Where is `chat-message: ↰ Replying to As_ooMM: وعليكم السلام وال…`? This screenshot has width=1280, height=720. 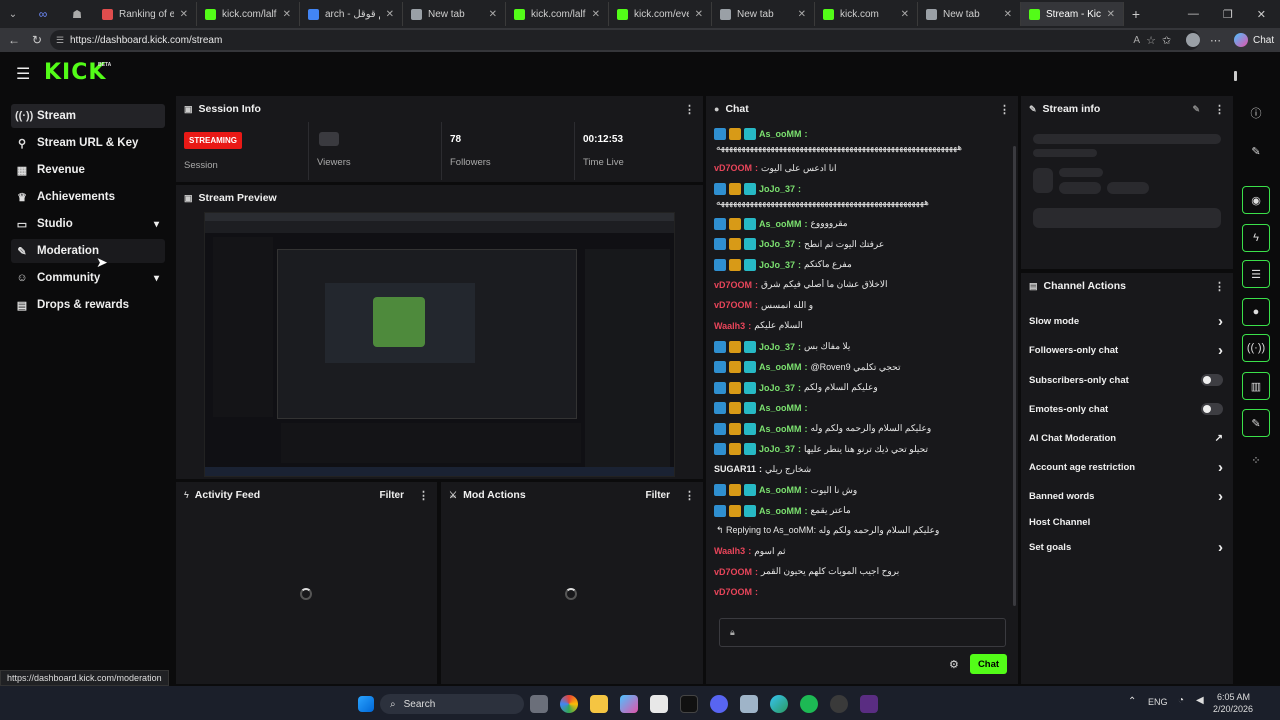 chat-message: ↰ Replying to As_ooMM: وعليكم السلام وال… is located at coordinates (862, 530).